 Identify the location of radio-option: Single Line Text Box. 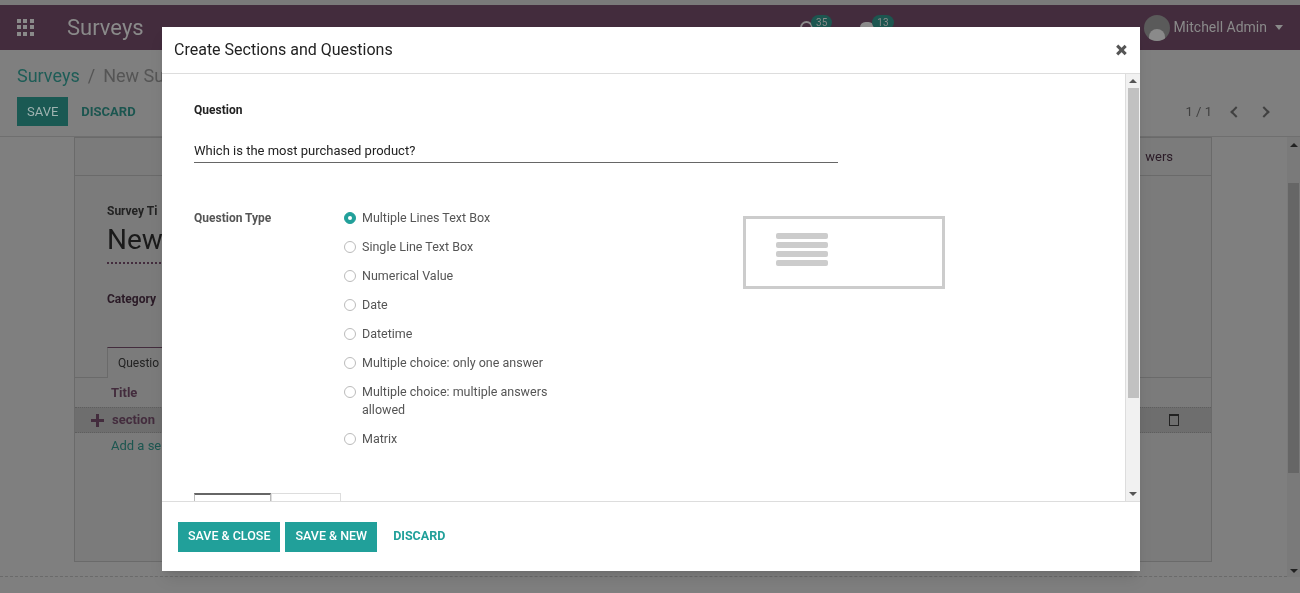
(464, 247).